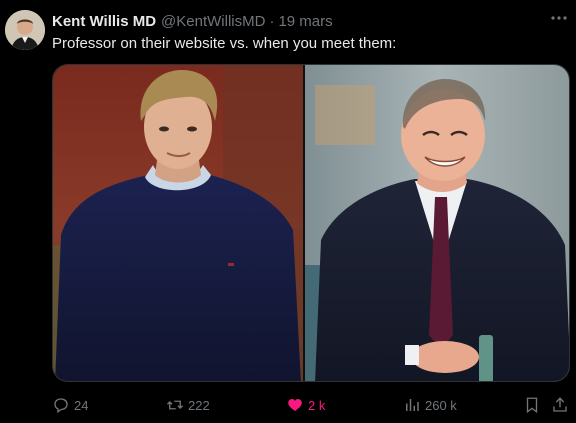 This screenshot has height=423, width=576. I want to click on share-icon, so click(560, 404).